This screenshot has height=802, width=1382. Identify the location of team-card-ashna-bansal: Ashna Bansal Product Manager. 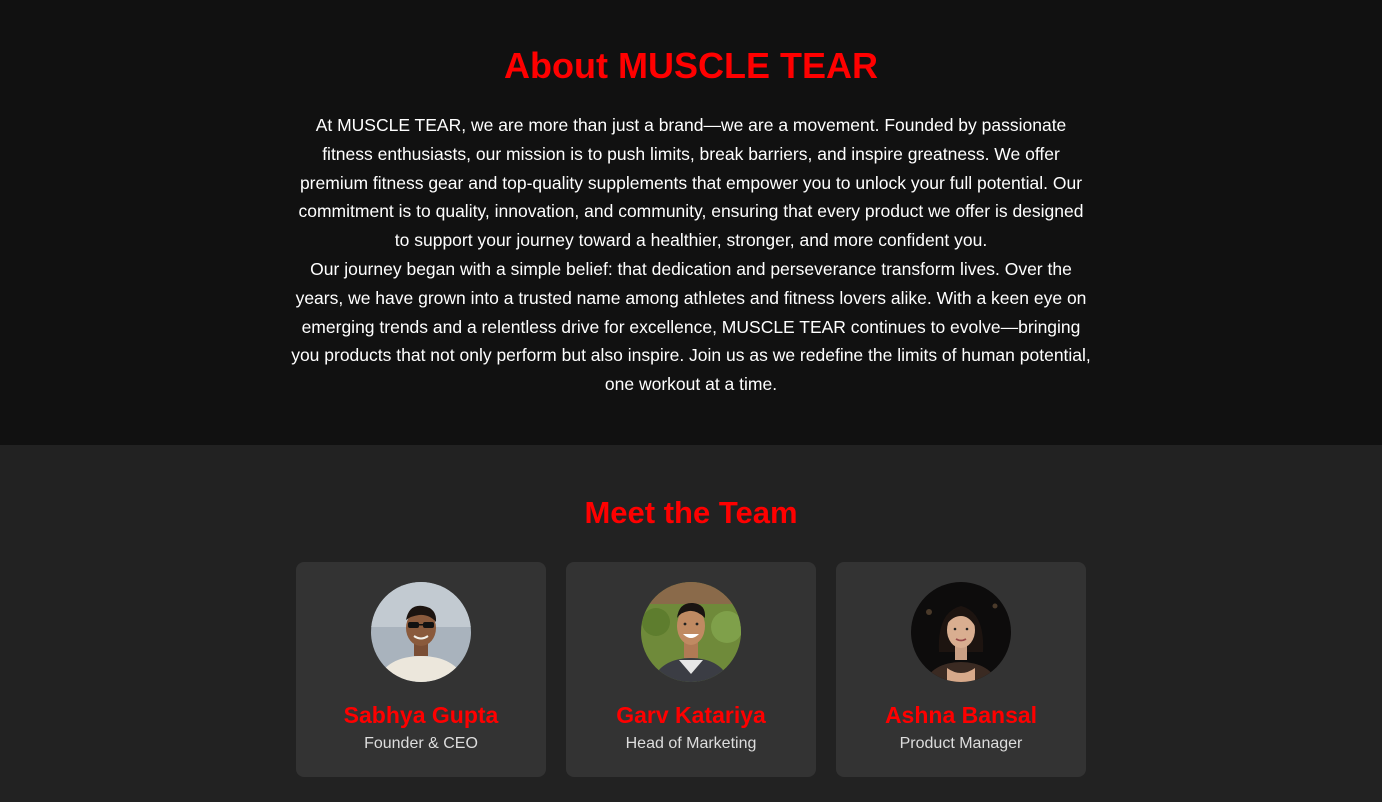
(961, 669).